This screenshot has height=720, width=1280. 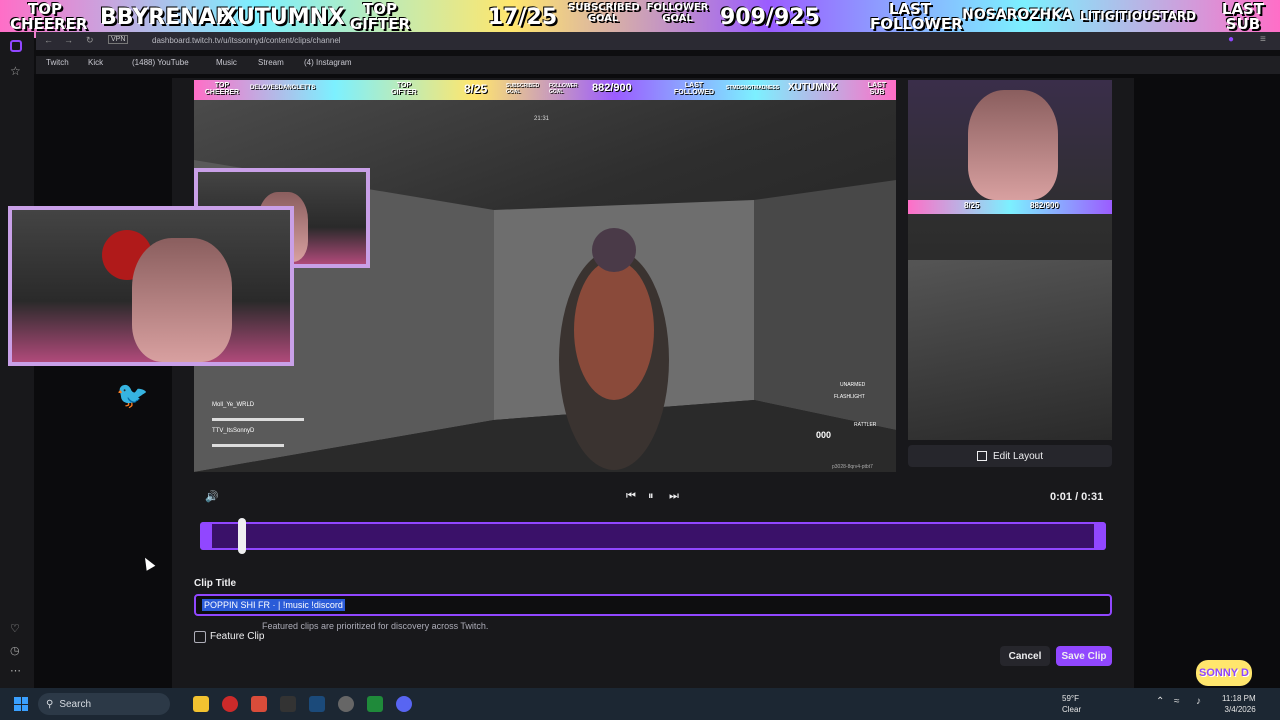 What do you see at coordinates (1239, 698) in the screenshot?
I see `clock-time: 11:18 PM` at bounding box center [1239, 698].